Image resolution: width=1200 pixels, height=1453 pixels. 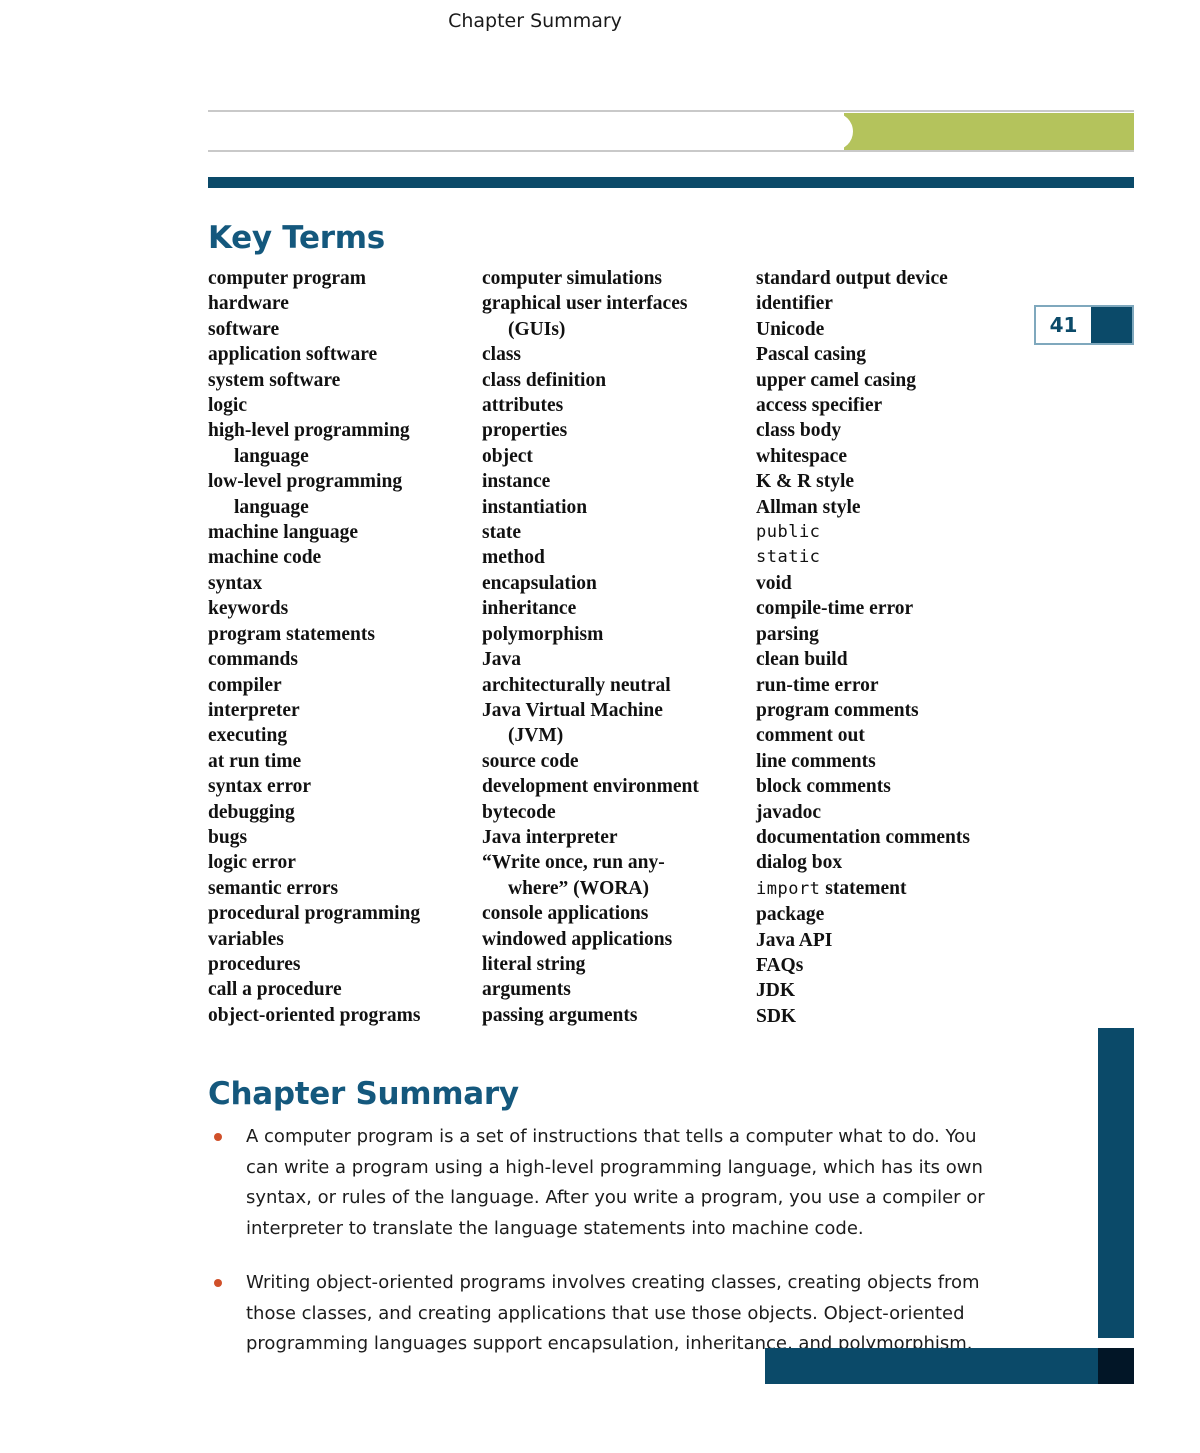 What do you see at coordinates (523, 406) in the screenshot?
I see `key-term: attributes` at bounding box center [523, 406].